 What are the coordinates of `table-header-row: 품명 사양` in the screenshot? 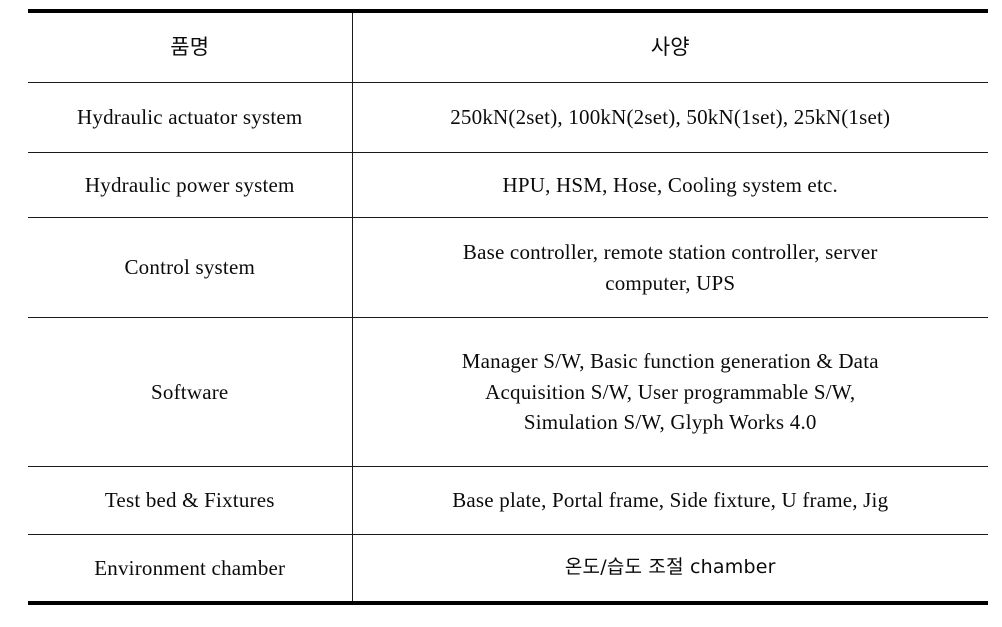 It's located at (508, 46).